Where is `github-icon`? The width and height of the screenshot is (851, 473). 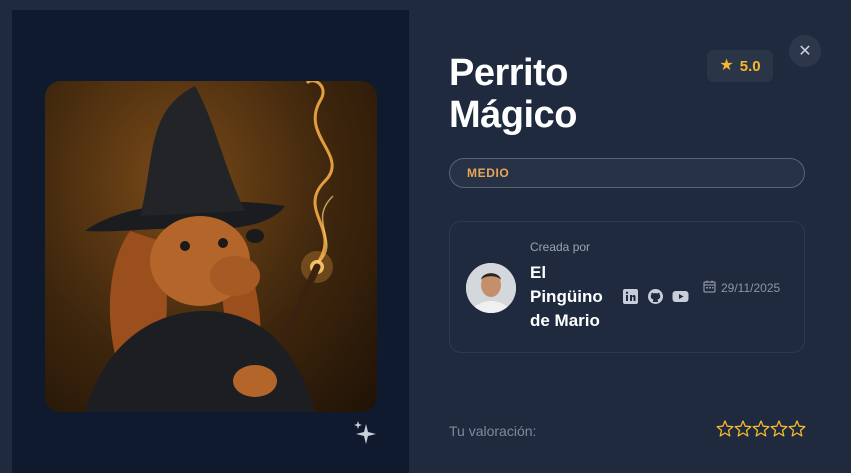 github-icon is located at coordinates (655, 296).